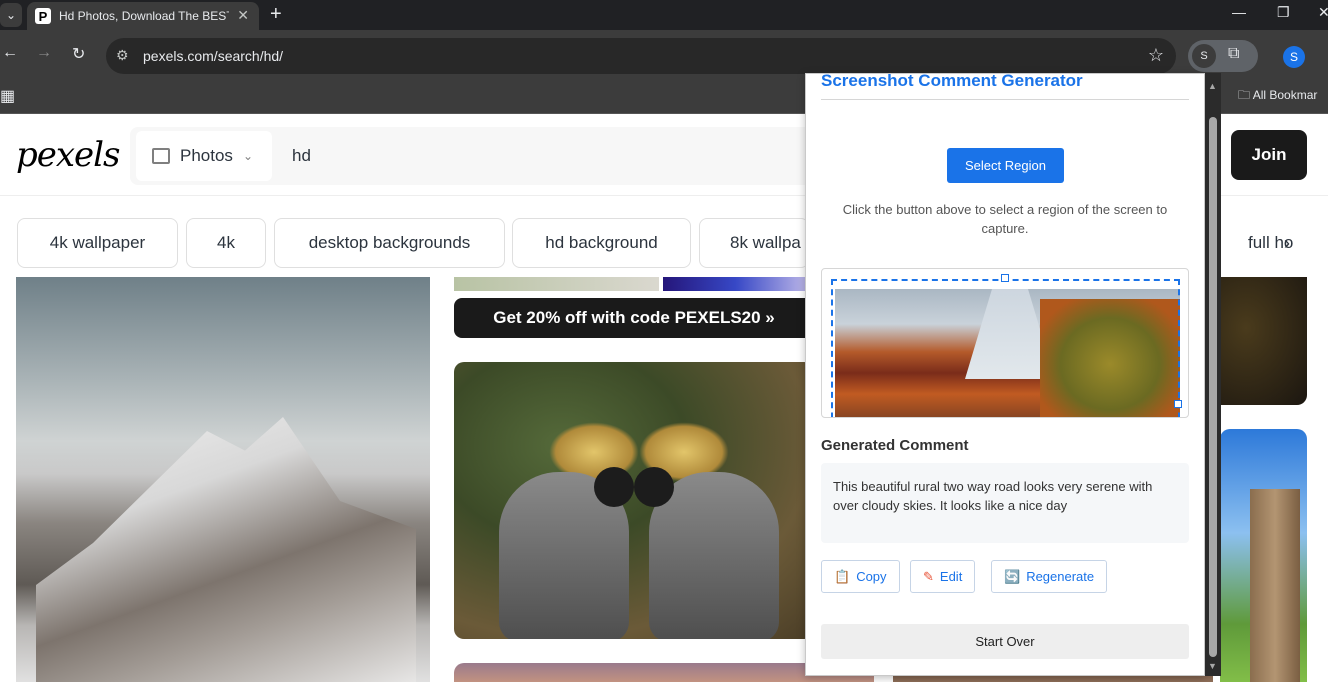 This screenshot has width=1328, height=682. Describe the element at coordinates (1294, 57) in the screenshot. I see `avatar: S` at that location.